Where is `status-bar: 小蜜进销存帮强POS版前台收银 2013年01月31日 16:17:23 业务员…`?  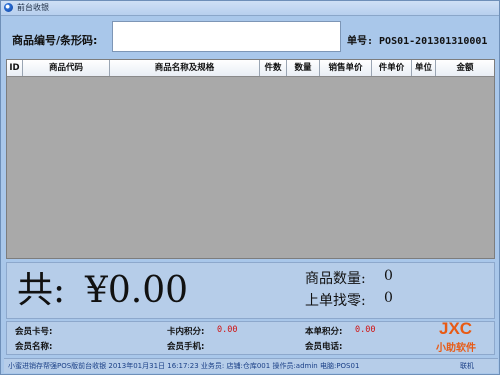 status-bar: 小蜜进销存帮强POS版前台收银 2013年01月31日 16:17:23 业务员… is located at coordinates (251, 365).